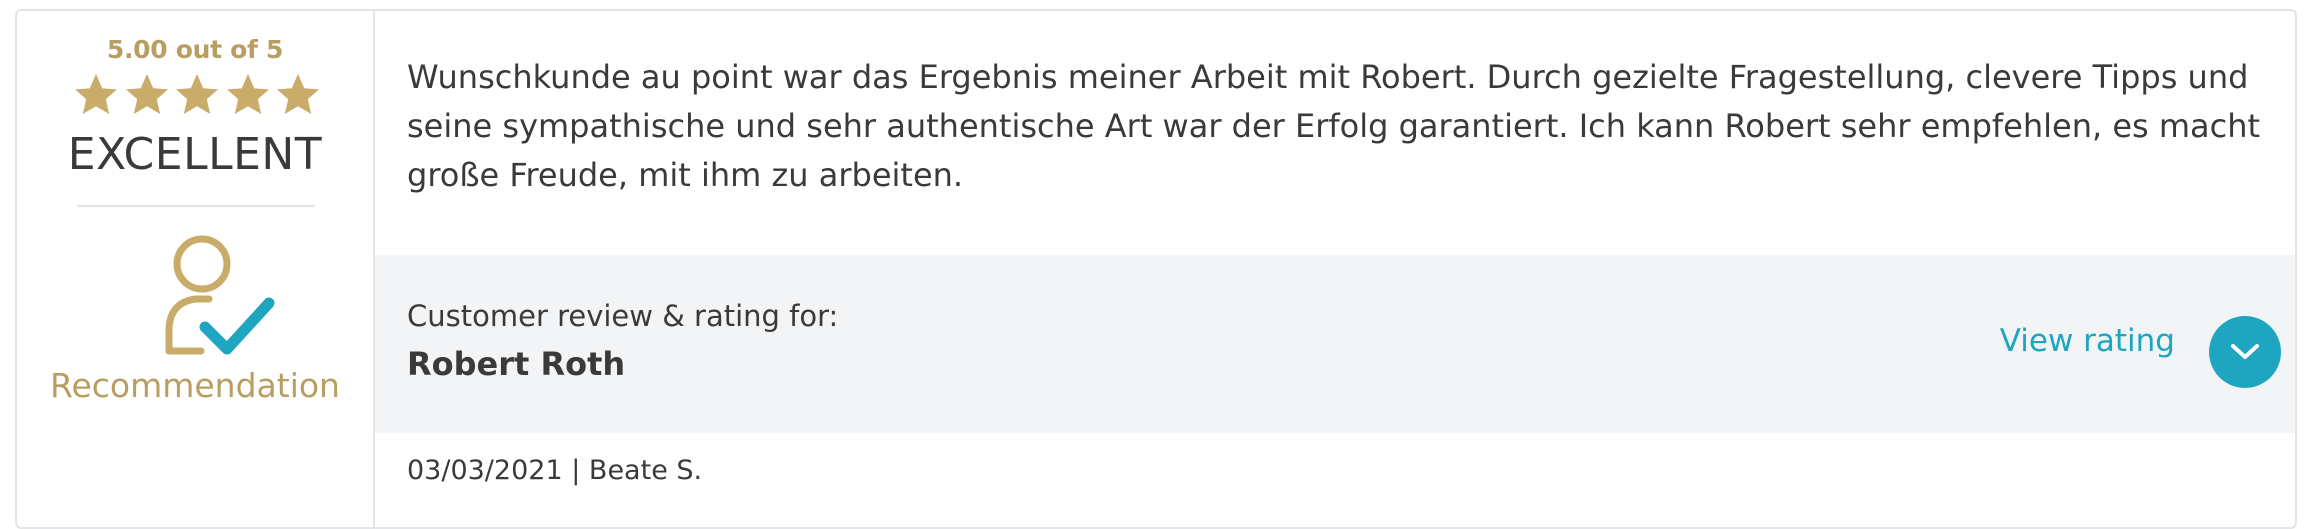  What do you see at coordinates (196, 206) in the screenshot?
I see `divider` at bounding box center [196, 206].